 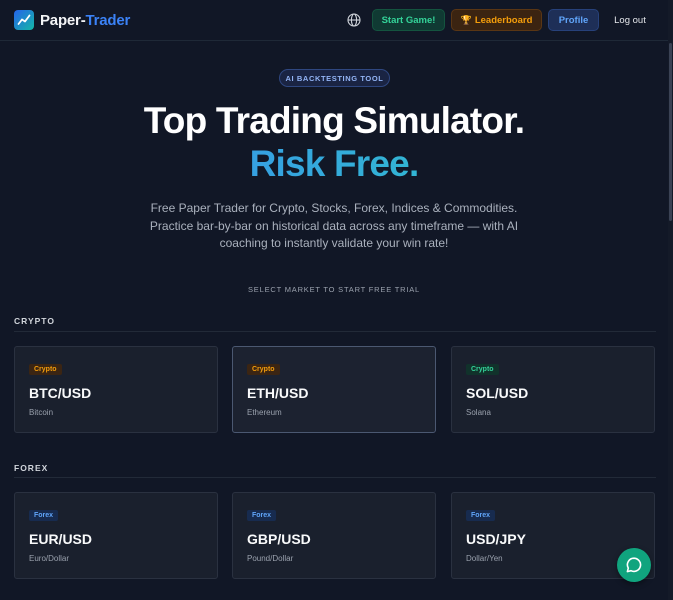 I want to click on brand-name-part1: Paper-, so click(x=63, y=20).